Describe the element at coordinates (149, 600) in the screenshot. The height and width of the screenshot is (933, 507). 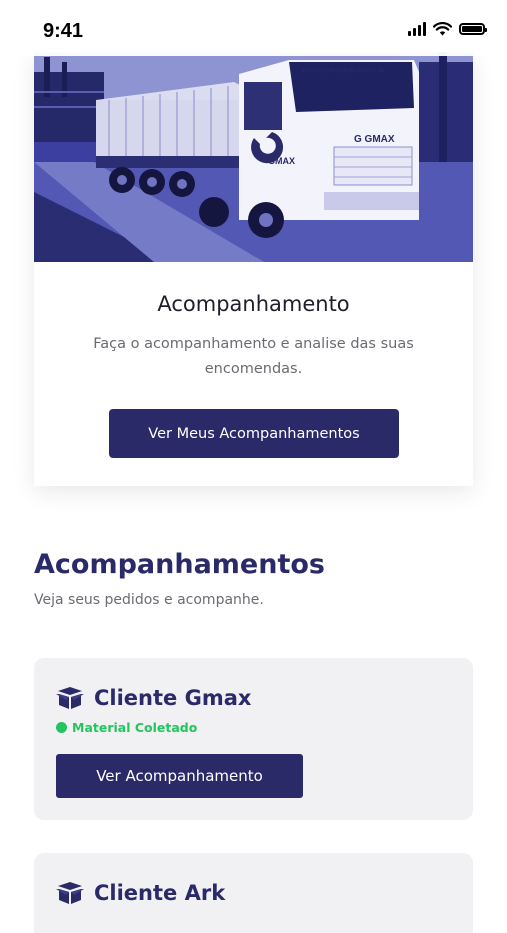
I see `section-subtitle: Veja seus pedidos e acompanhe.` at that location.